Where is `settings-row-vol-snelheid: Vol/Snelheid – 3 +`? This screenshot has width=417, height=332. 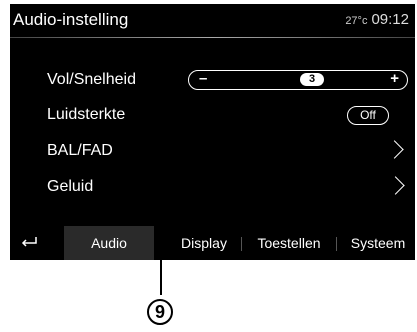
settings-row-vol-snelheid: Vol/Snelheid – 3 + is located at coordinates (212, 81).